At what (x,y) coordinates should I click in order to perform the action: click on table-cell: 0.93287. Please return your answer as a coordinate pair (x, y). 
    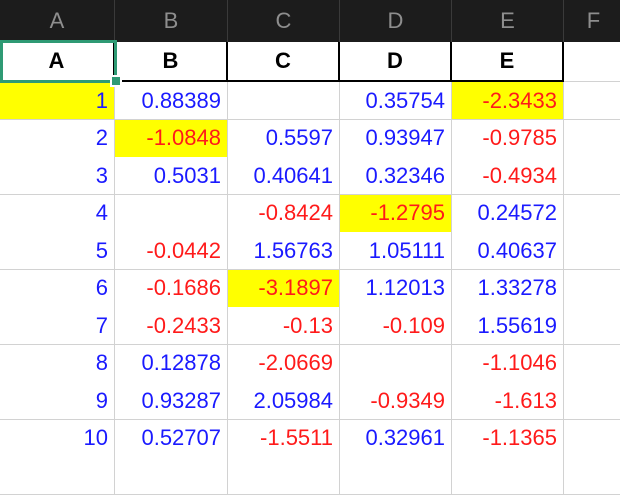
    Looking at the image, I should click on (171, 401).